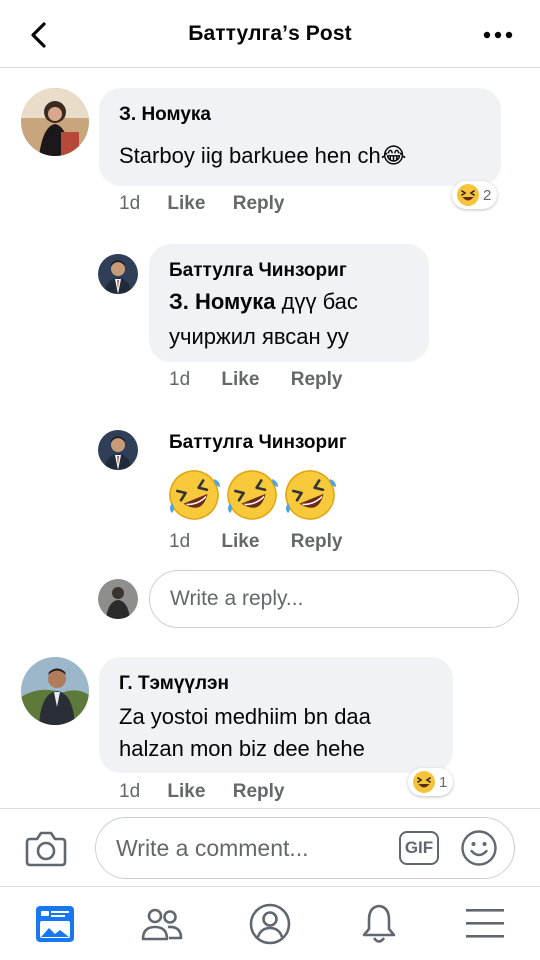 Image resolution: width=540 pixels, height=960 pixels. Describe the element at coordinates (259, 336) in the screenshot. I see `reply-text-line2: учиржил явсан уу` at that location.